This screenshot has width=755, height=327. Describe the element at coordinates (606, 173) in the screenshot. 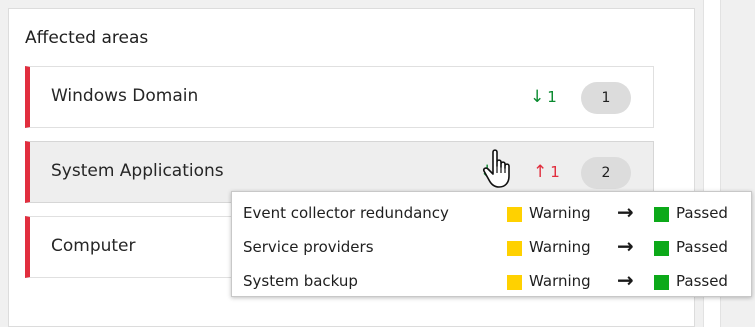

I see `count-badge: 2` at that location.